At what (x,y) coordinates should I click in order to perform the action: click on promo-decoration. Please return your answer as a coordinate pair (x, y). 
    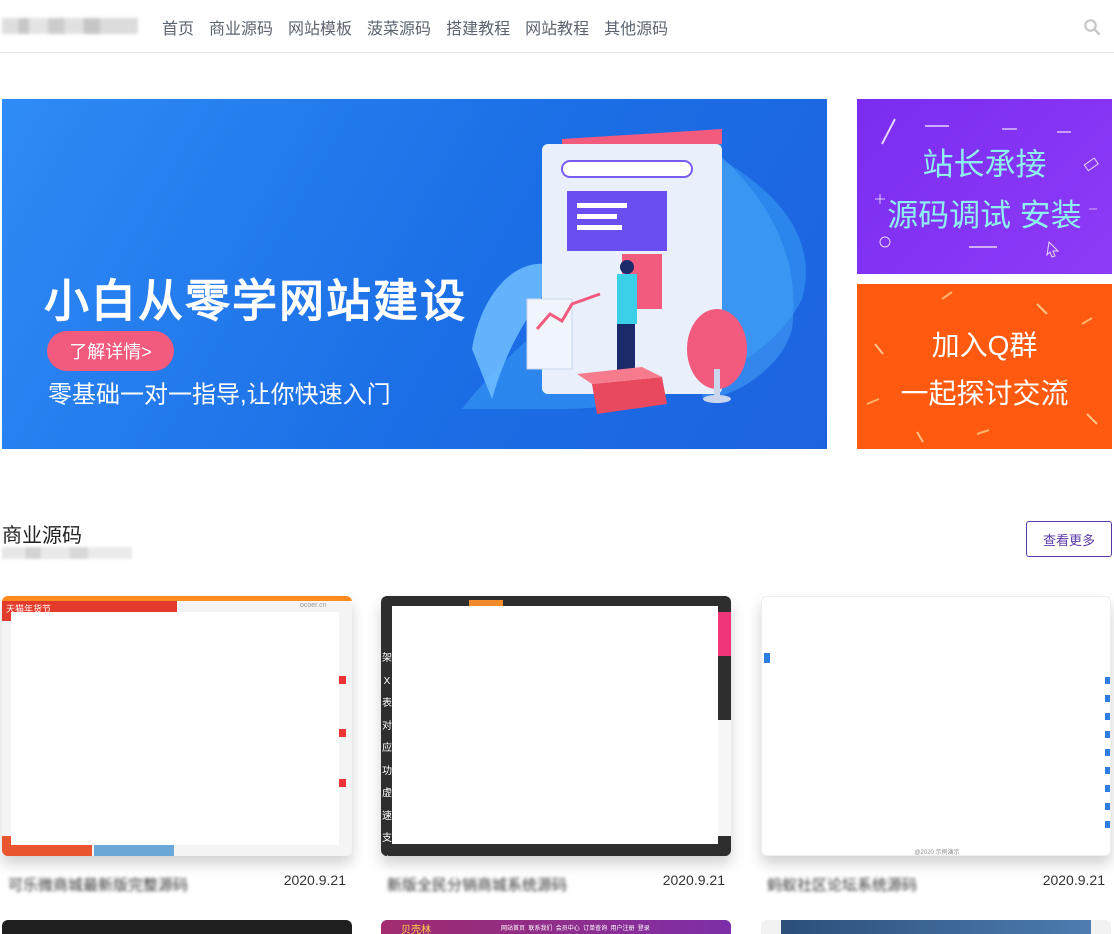
    Looking at the image, I should click on (987, 188).